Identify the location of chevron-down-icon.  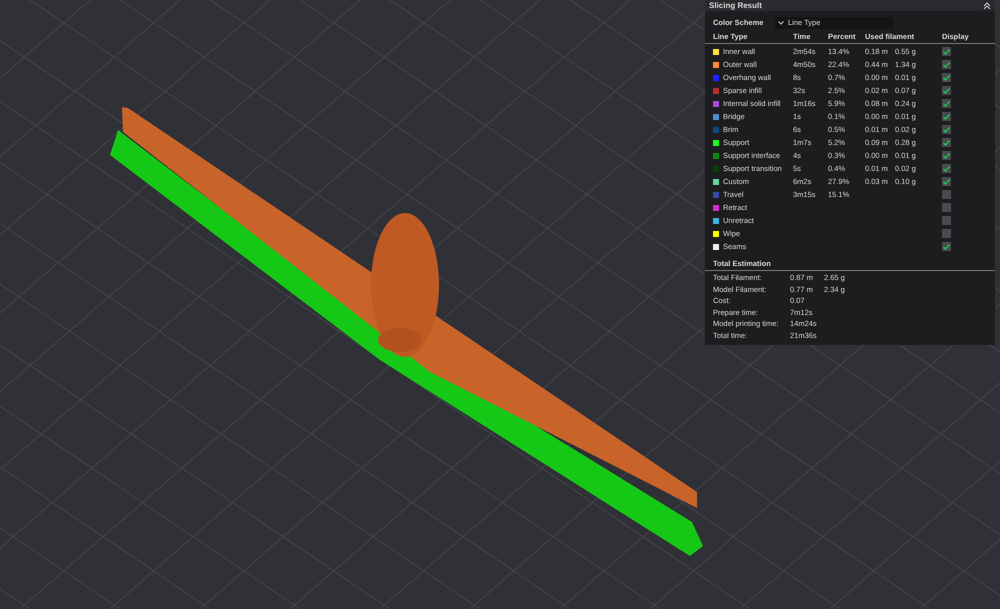
(781, 22).